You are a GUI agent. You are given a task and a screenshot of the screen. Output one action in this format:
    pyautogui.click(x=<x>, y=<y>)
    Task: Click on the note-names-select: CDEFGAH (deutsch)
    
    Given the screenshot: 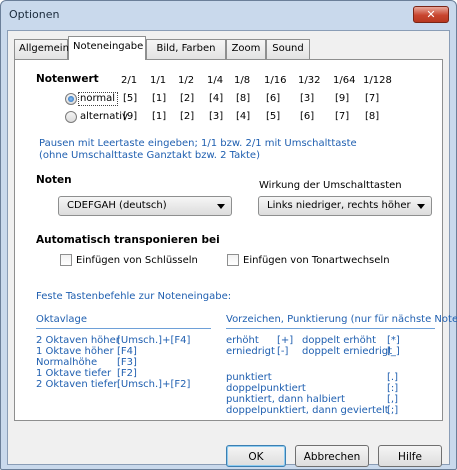 What is the action you would take?
    pyautogui.click(x=145, y=206)
    